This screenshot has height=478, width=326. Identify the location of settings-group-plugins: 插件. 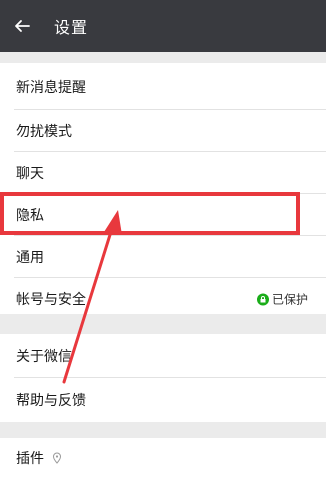
(163, 458).